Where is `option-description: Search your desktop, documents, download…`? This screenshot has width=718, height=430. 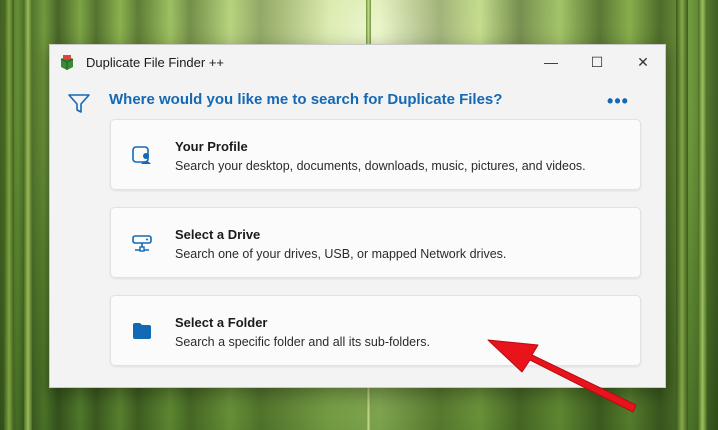 option-description: Search your desktop, documents, download… is located at coordinates (380, 166).